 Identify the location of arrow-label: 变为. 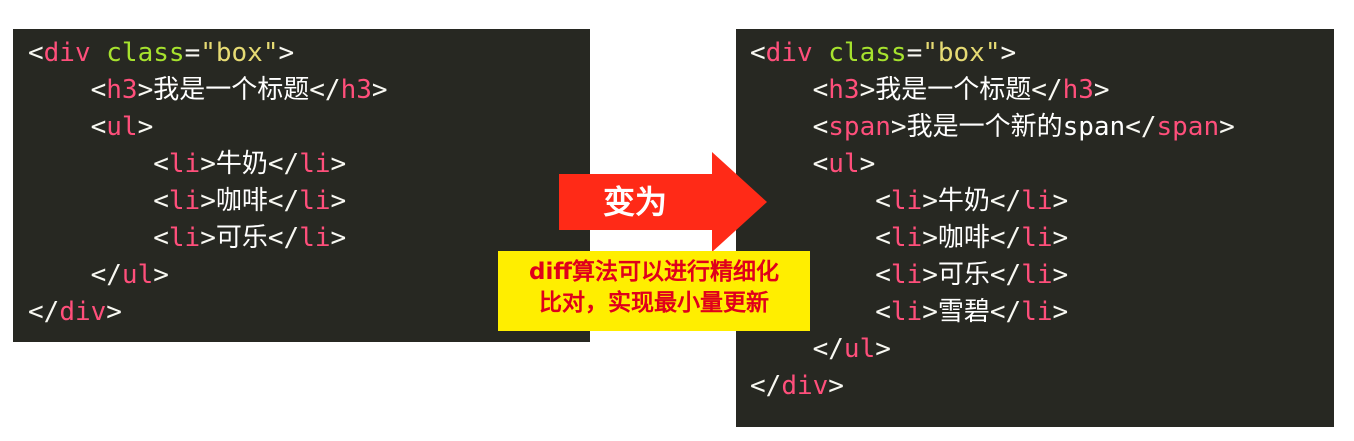
(634, 202).